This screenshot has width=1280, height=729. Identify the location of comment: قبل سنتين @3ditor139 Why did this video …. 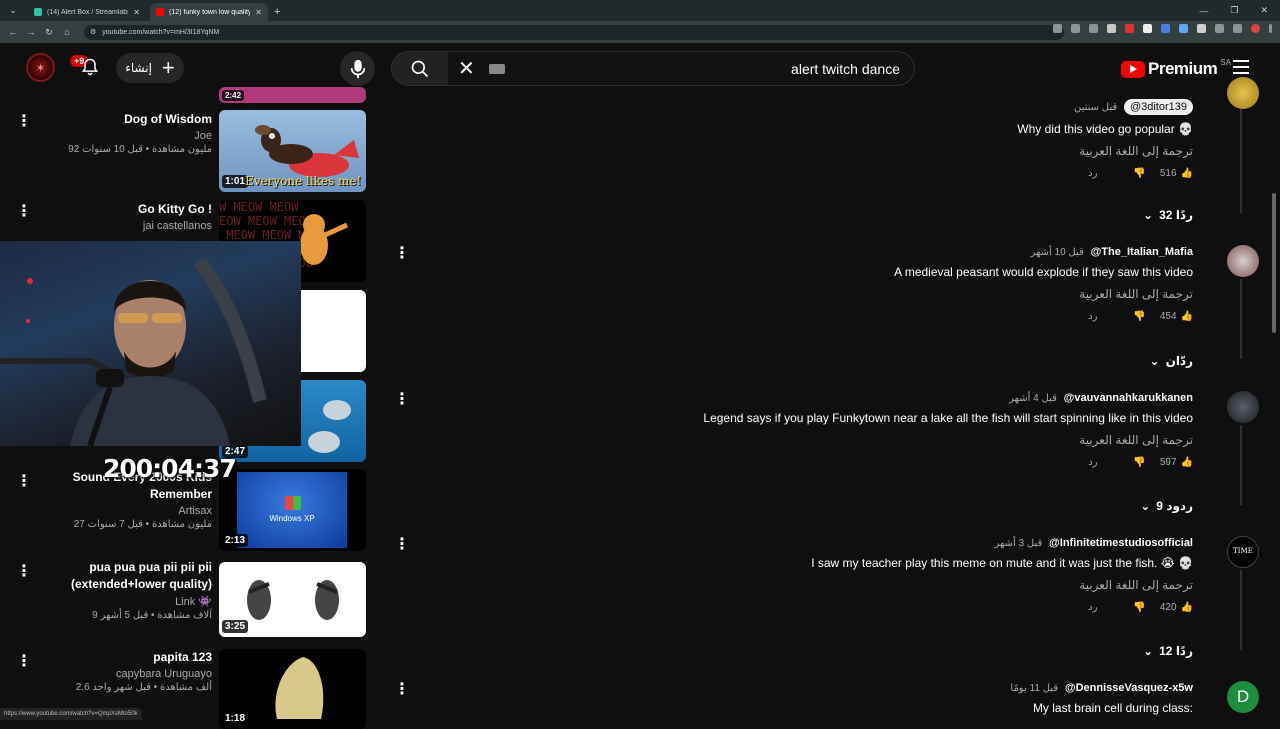
(793, 139).